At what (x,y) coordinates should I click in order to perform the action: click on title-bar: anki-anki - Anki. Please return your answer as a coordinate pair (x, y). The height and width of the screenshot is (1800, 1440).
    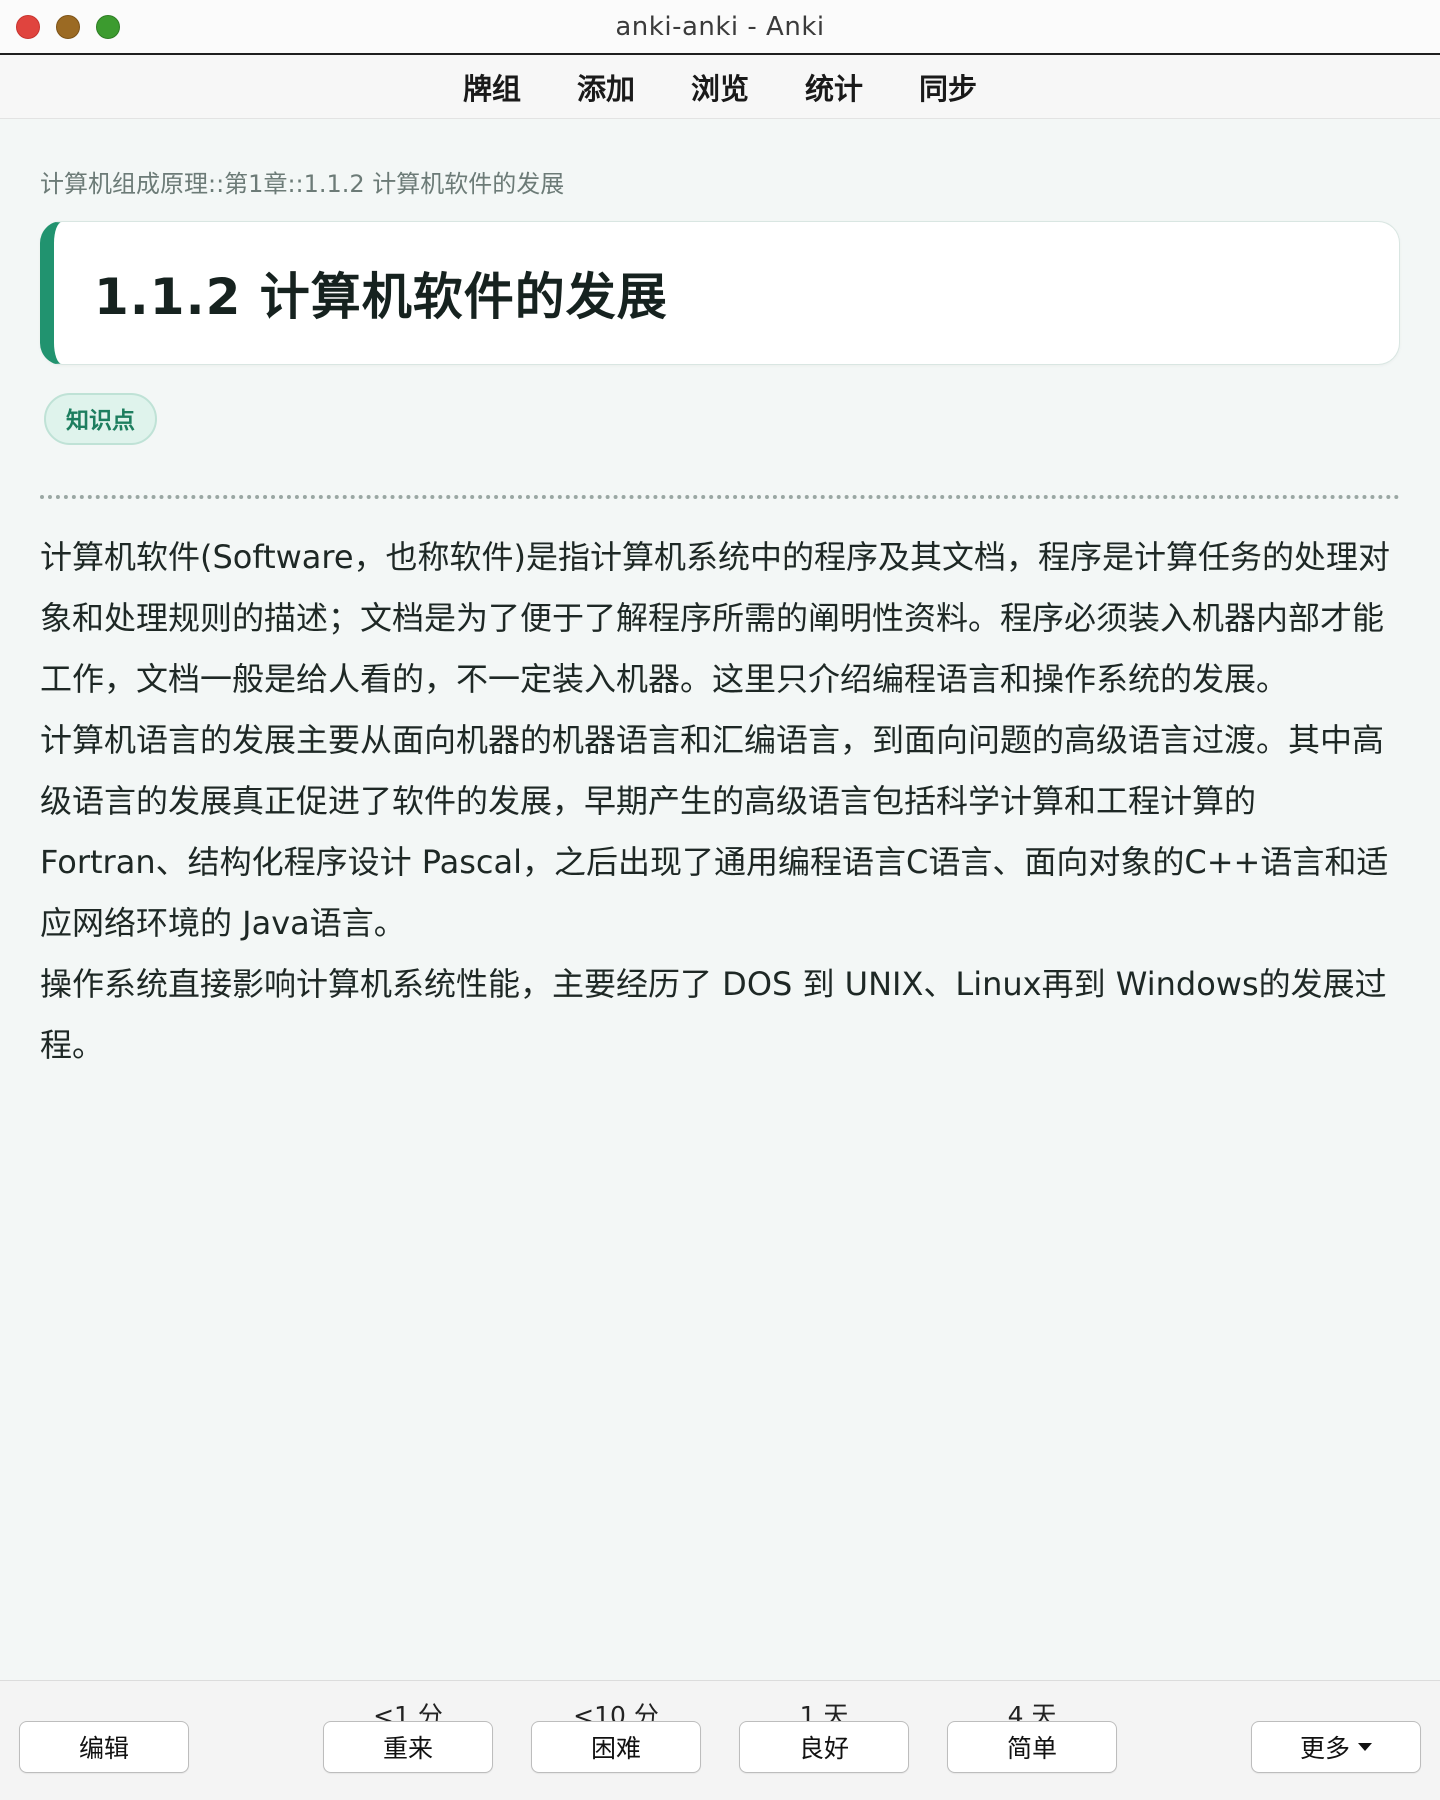
    Looking at the image, I should click on (720, 27).